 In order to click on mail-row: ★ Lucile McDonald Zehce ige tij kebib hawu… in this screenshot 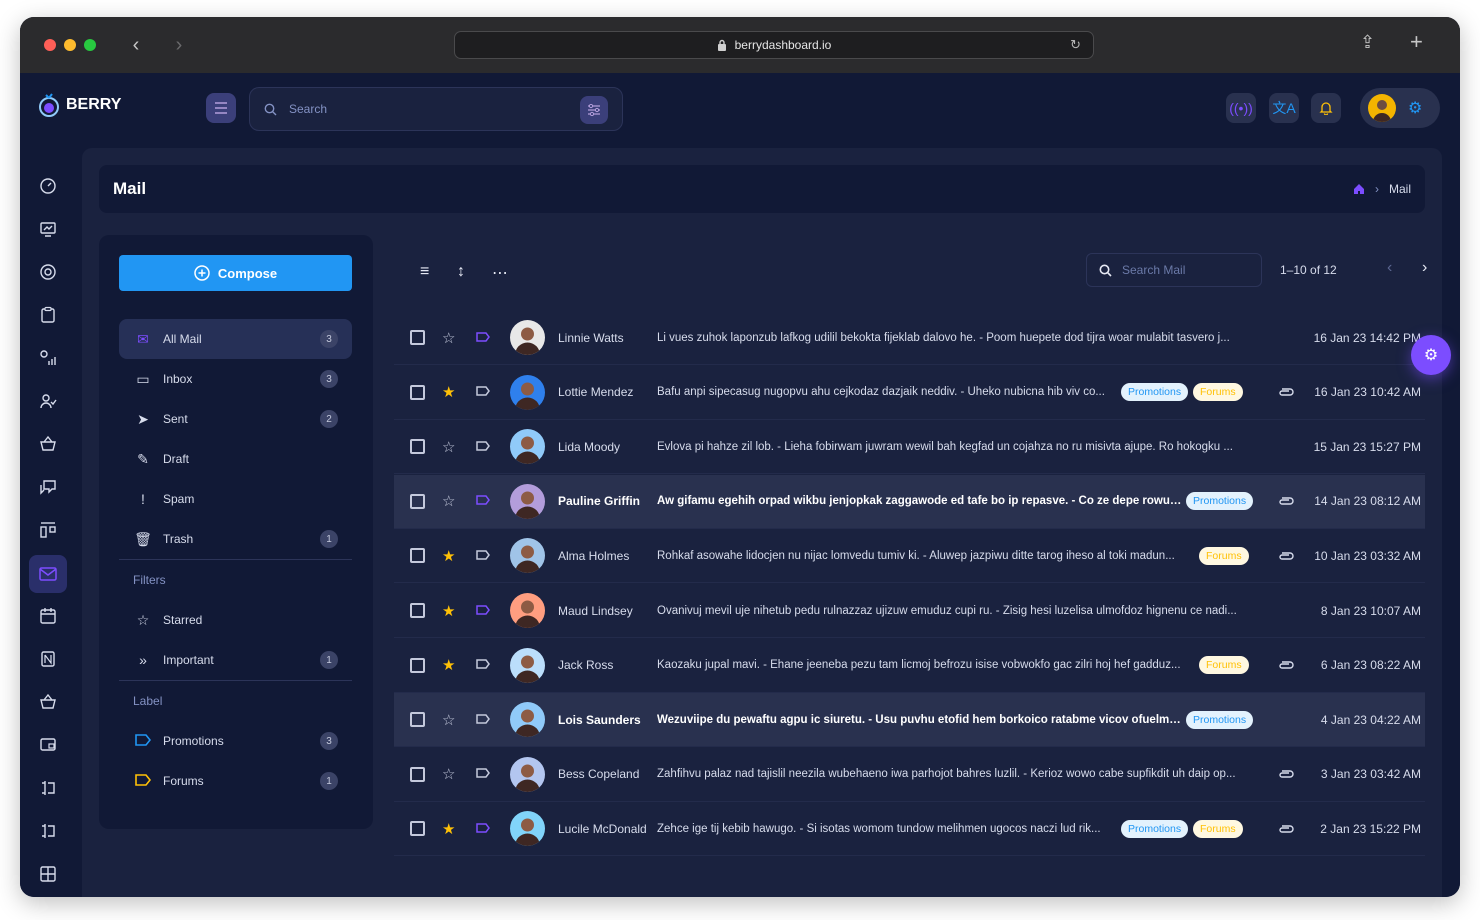, I will do `click(909, 829)`.